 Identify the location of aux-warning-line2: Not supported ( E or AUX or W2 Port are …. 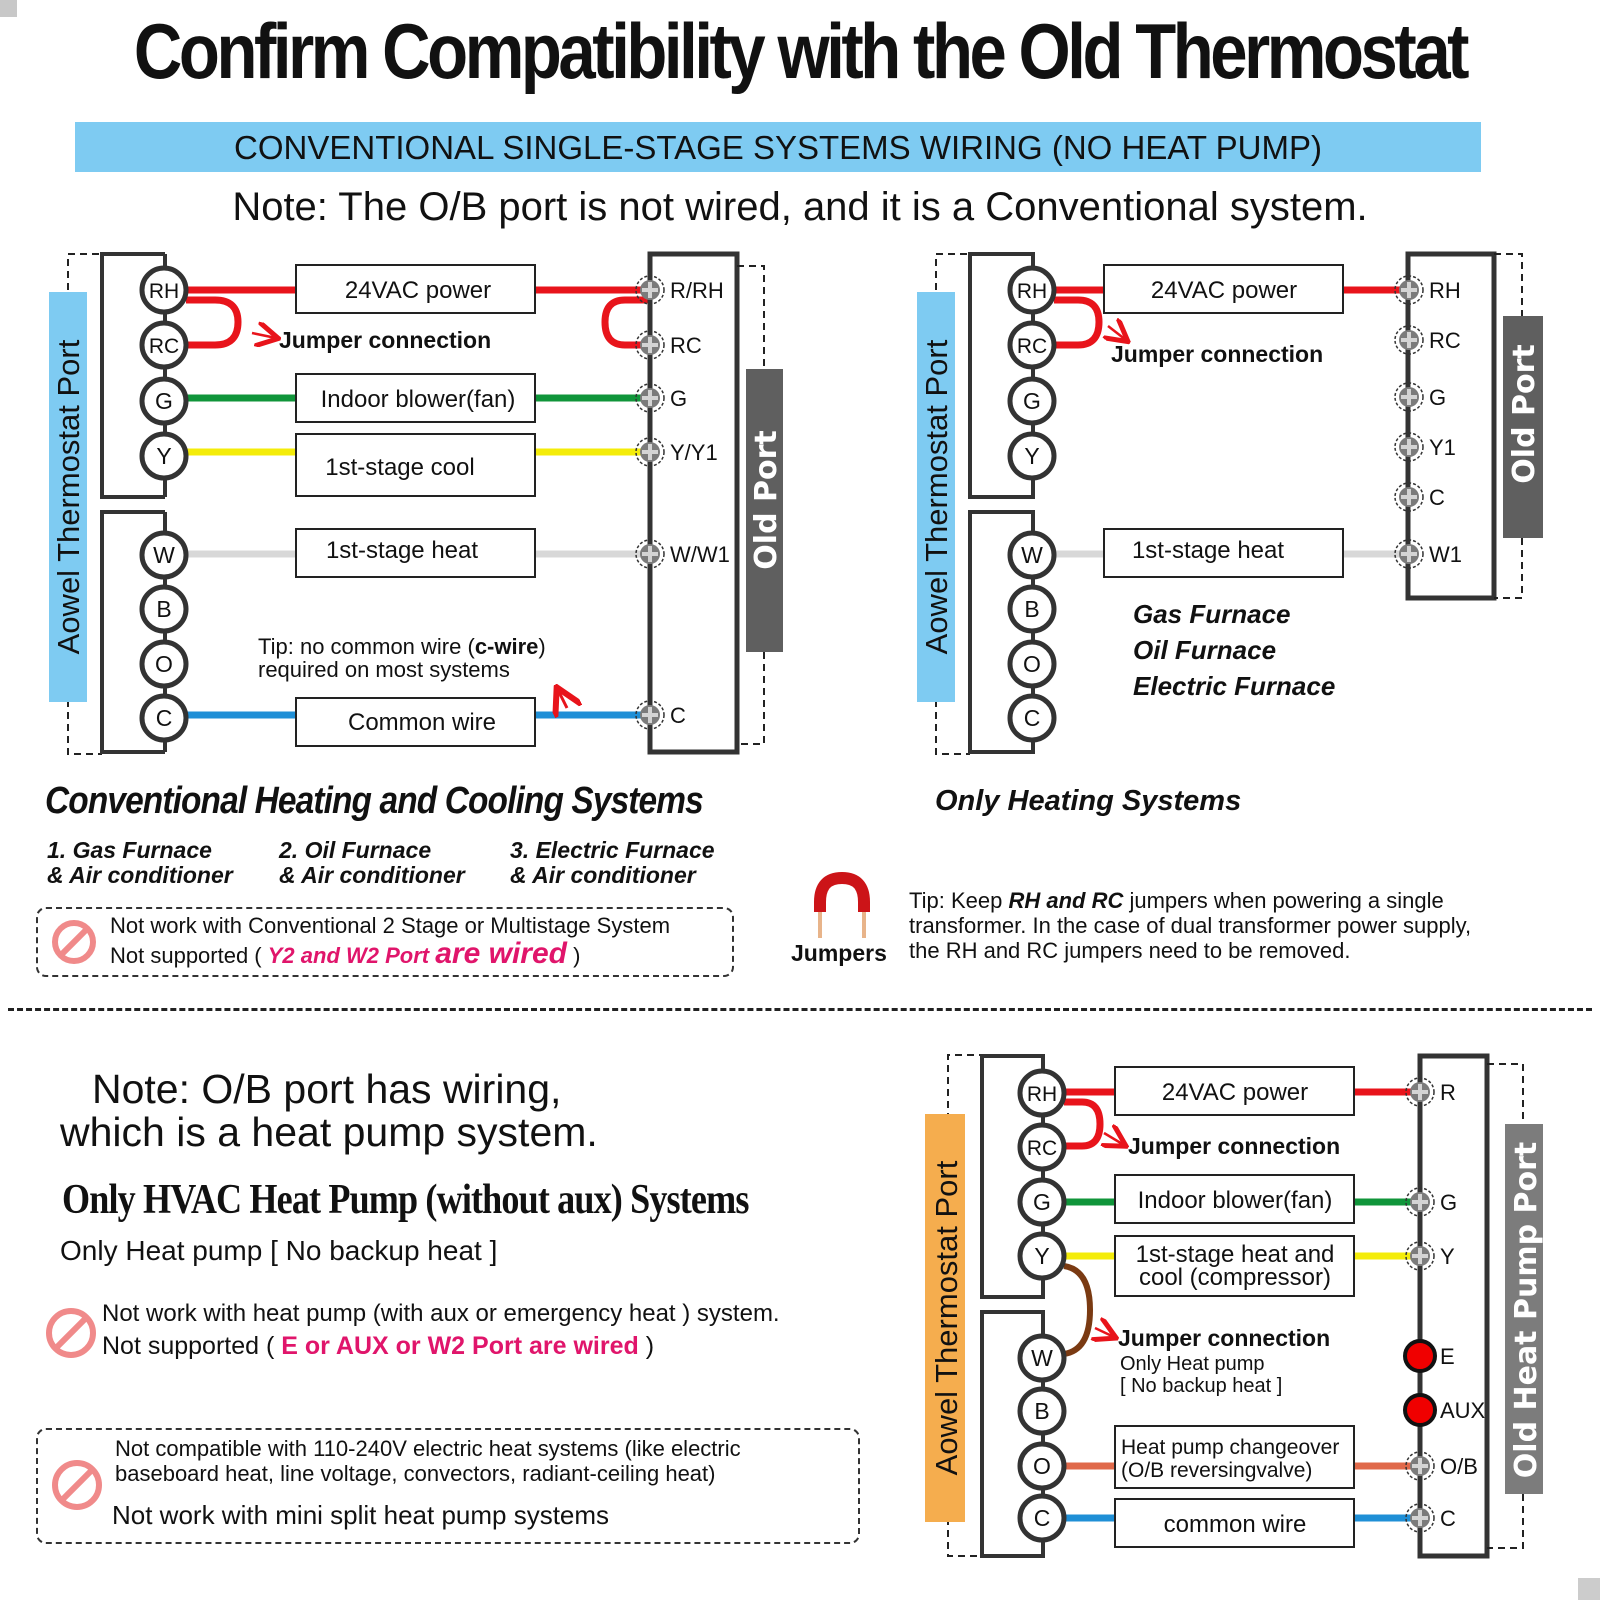
(378, 1346).